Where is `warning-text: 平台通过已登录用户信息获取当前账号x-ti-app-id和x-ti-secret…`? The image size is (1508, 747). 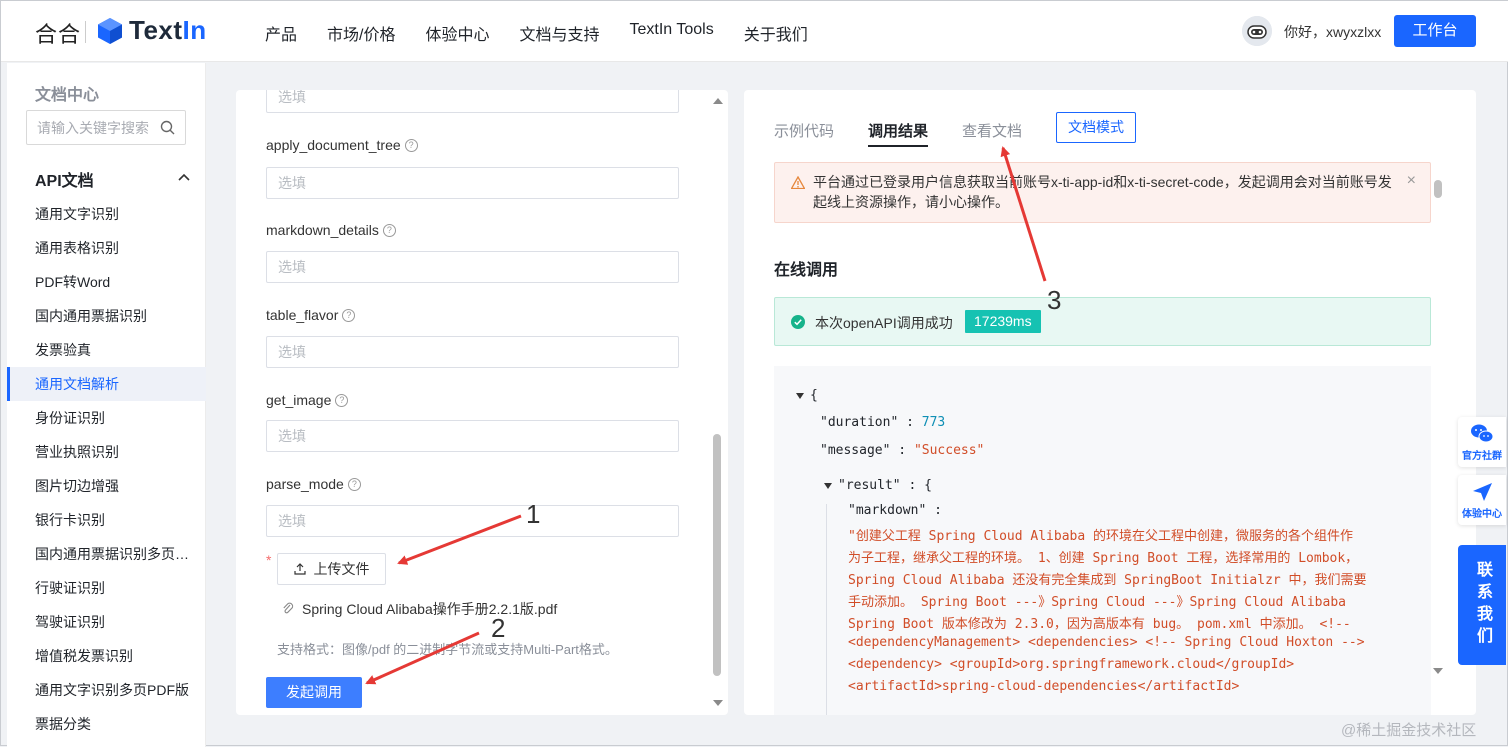
warning-text: 平台通过已登录用户信息获取当前账号x-ti-app-id和x-ti-secret… is located at coordinates (1102, 192).